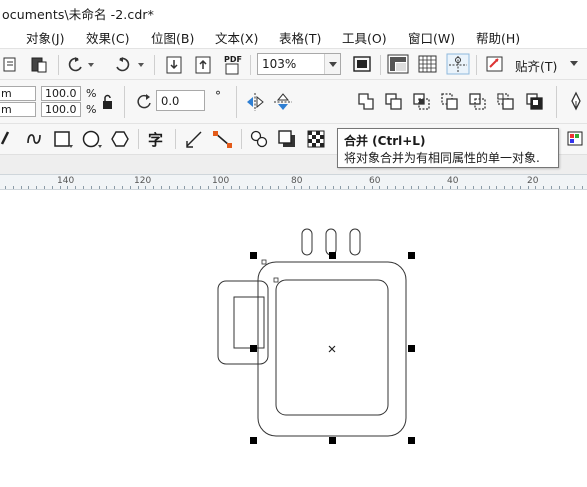  I want to click on selection-handle-sw, so click(253, 440).